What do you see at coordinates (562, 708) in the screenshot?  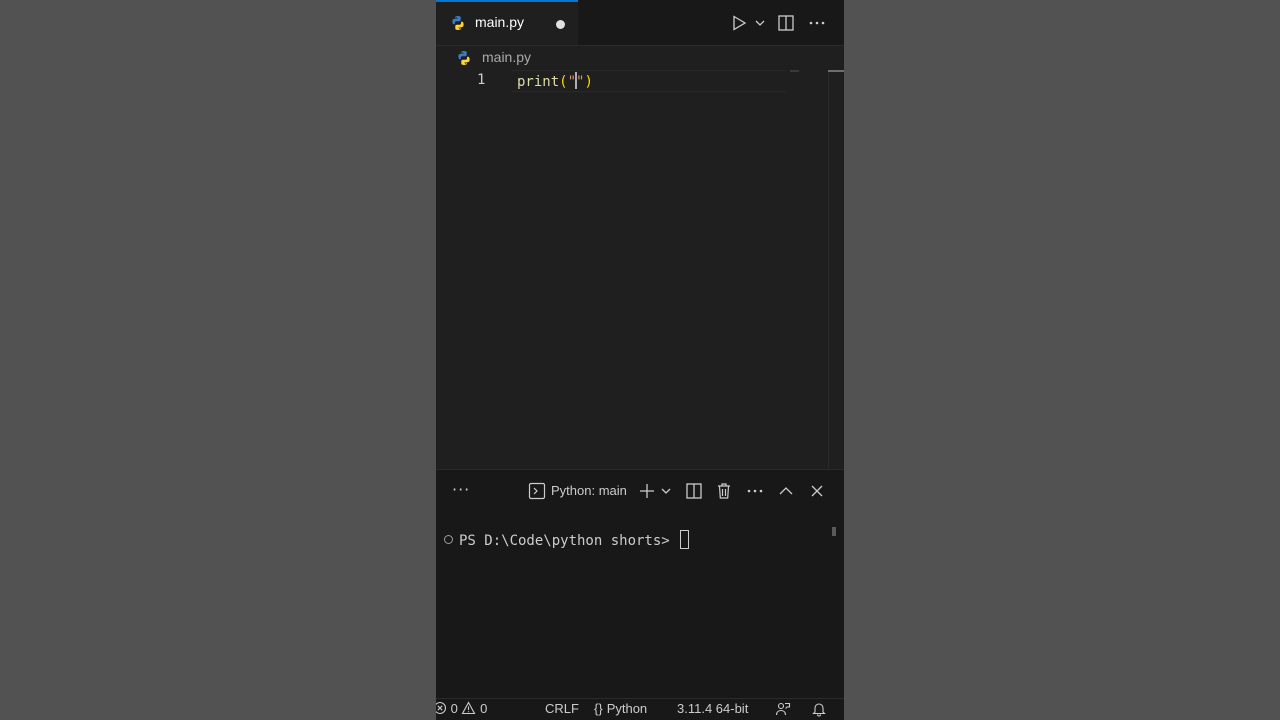 I see `eol-indicator: CRLF` at bounding box center [562, 708].